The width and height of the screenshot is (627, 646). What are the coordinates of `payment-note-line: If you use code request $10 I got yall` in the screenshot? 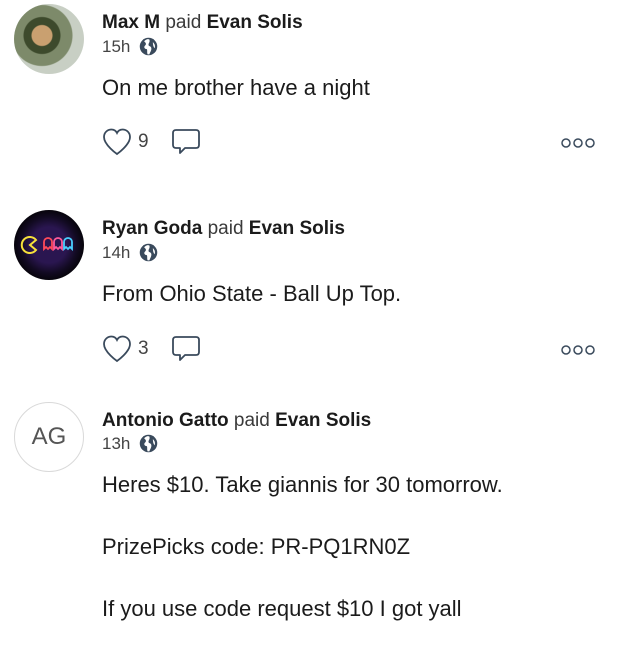 It's located at (282, 608).